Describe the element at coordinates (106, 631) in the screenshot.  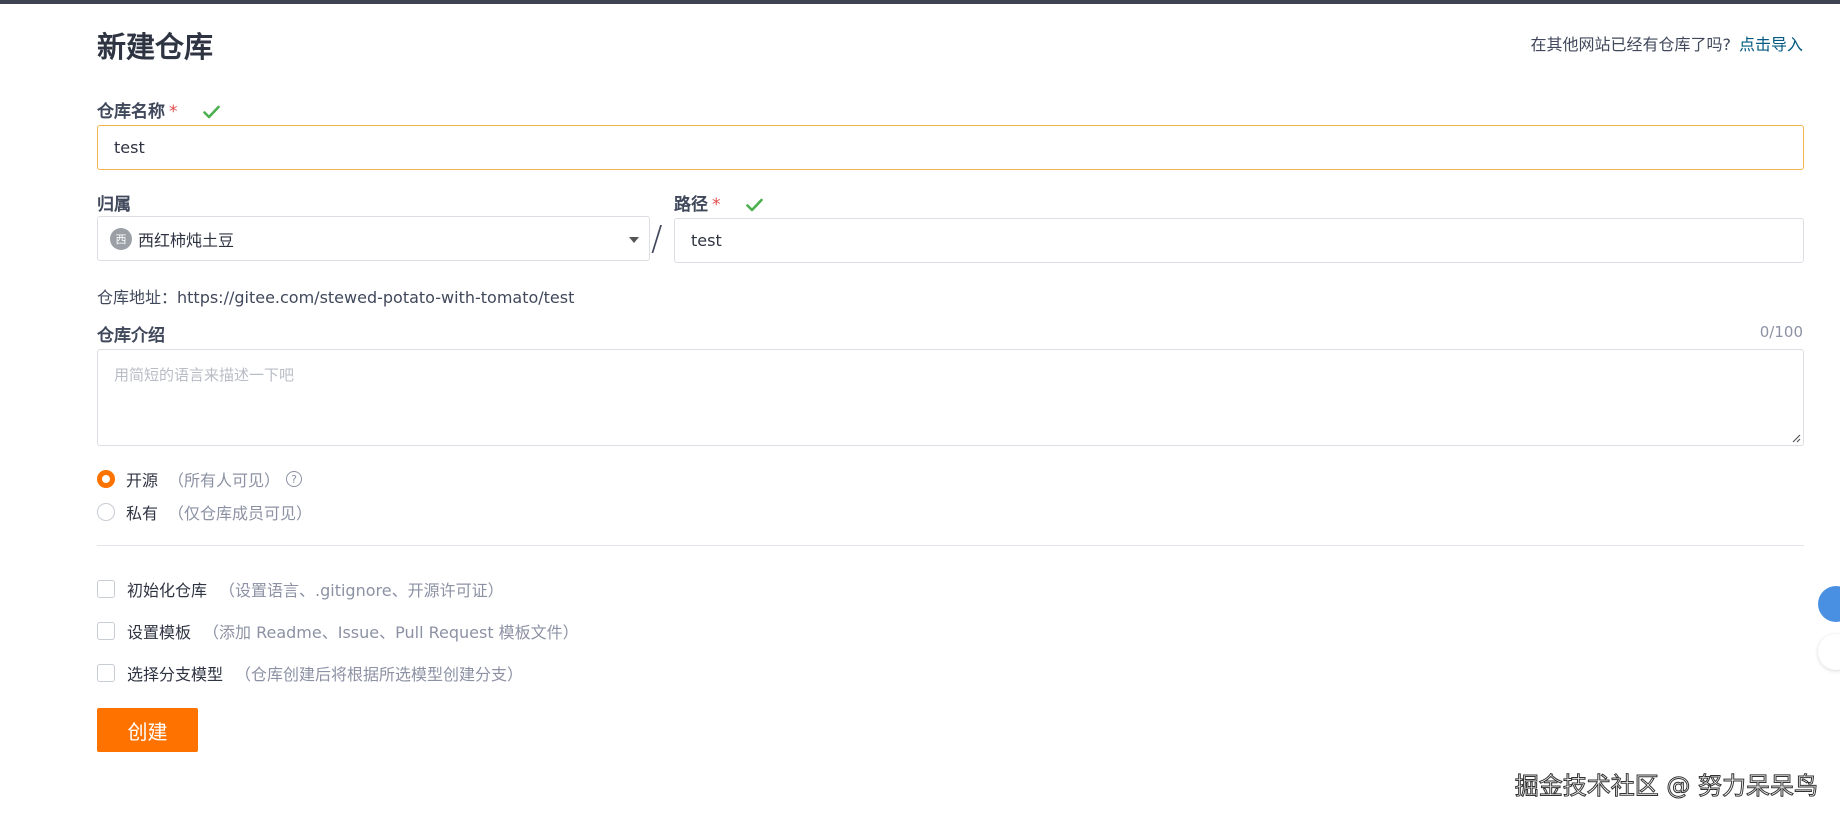
I see `checkbox-template` at that location.